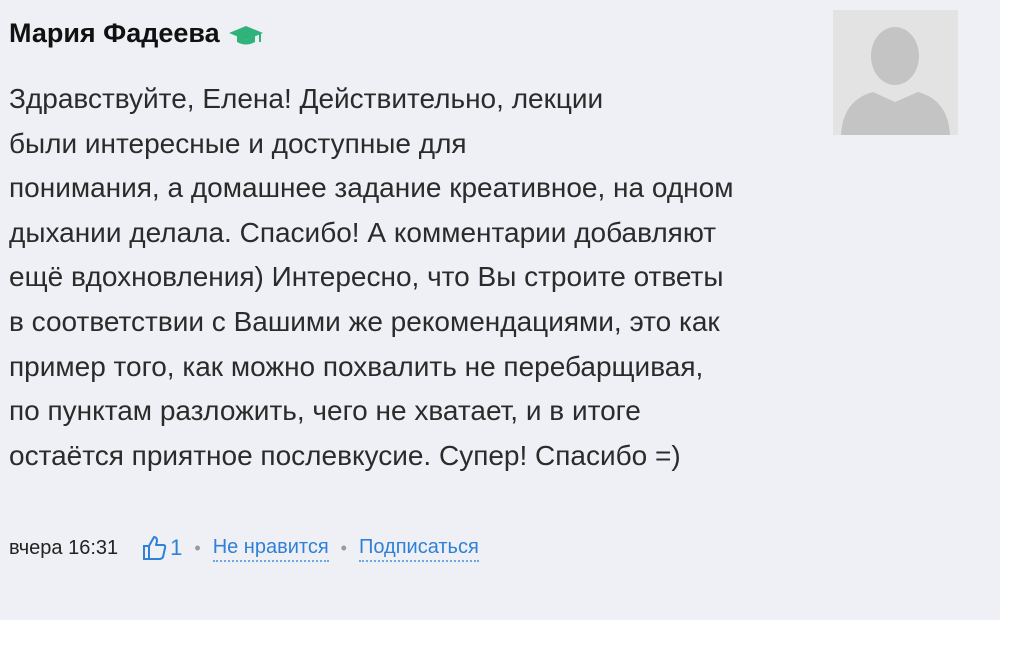 The image size is (1009, 661). I want to click on dislike-link: Не нравится, so click(270, 548).